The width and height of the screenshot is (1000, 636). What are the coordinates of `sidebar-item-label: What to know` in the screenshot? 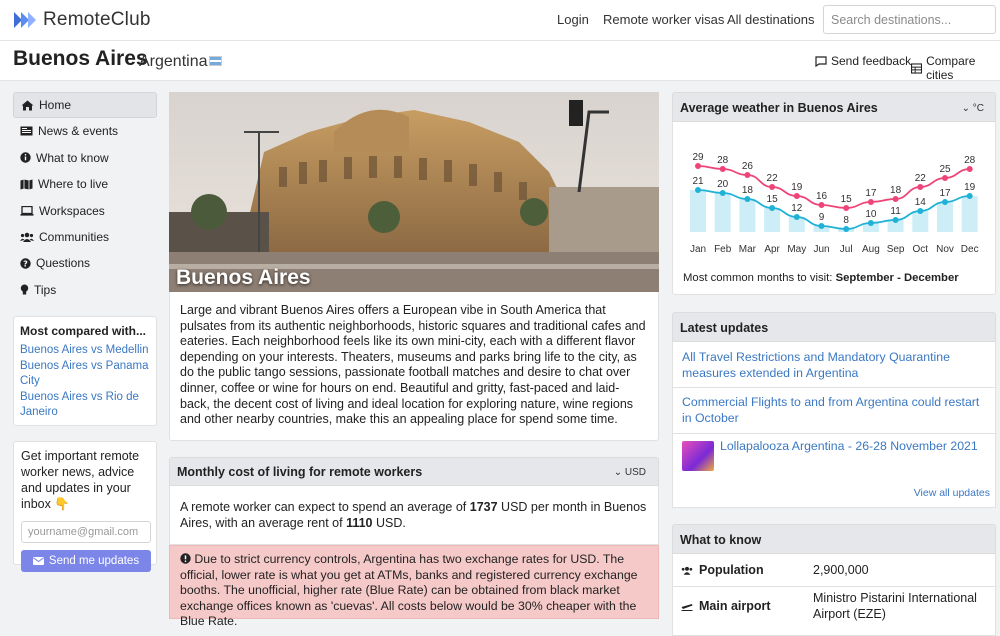 It's located at (72, 157).